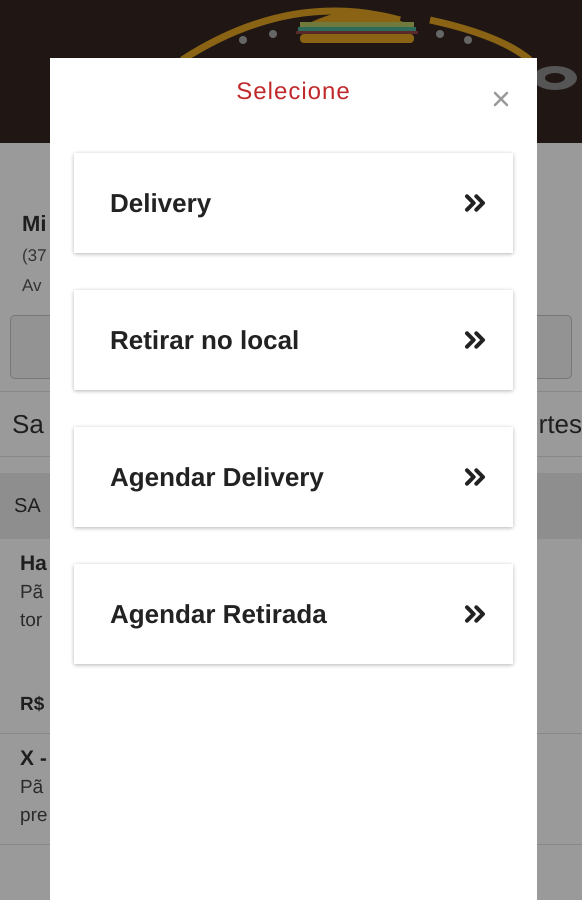 The image size is (582, 900). What do you see at coordinates (31, 621) in the screenshot?
I see `product-description: tor` at bounding box center [31, 621].